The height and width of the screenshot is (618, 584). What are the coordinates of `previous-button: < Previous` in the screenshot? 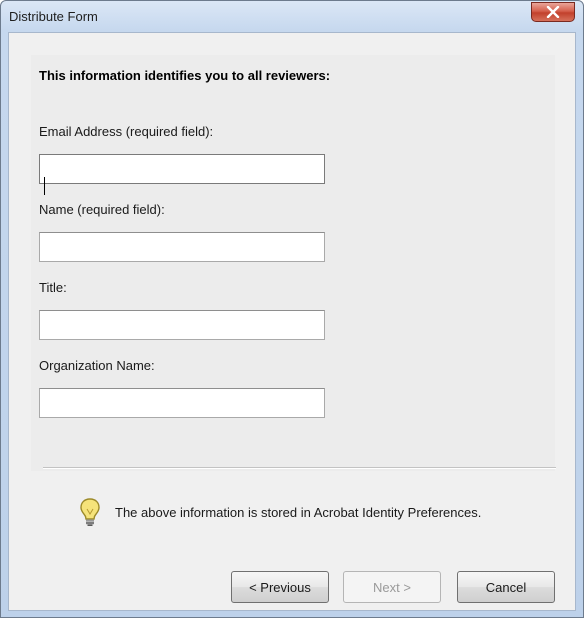 It's located at (280, 587).